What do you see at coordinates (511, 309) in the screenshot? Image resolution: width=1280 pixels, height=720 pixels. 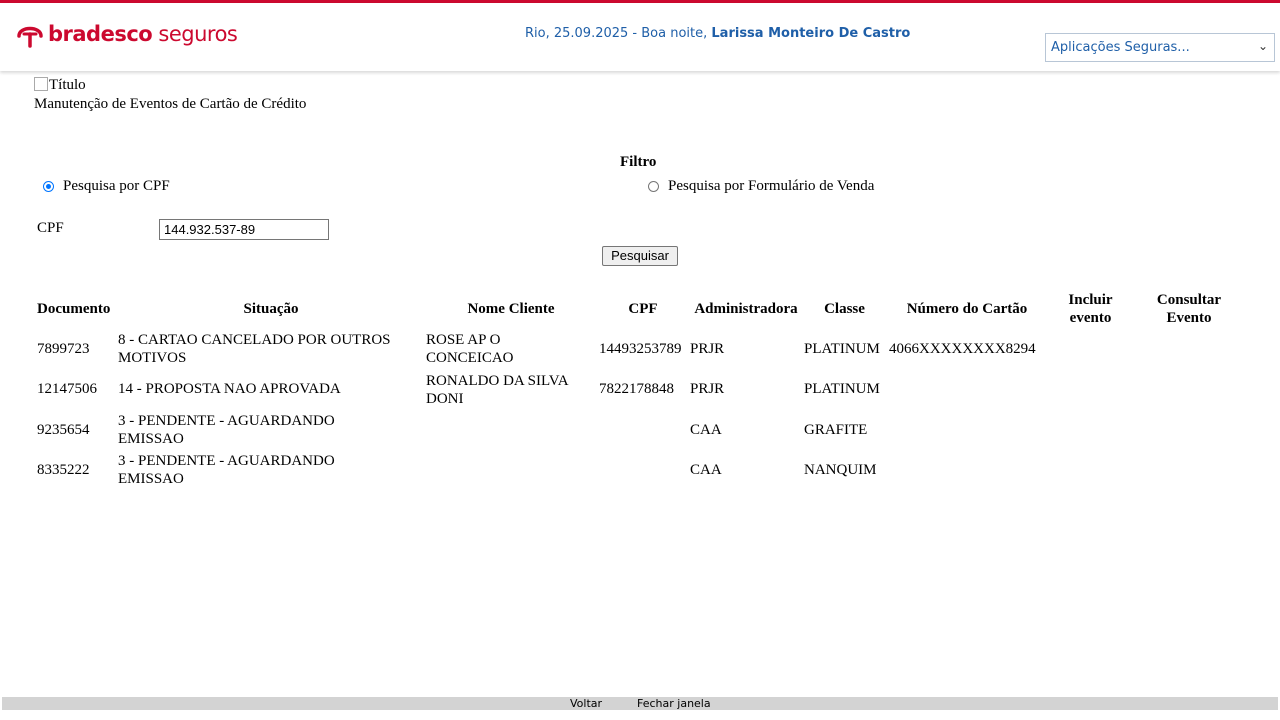 I see `header-nome-cliente: Nome Cliente` at bounding box center [511, 309].